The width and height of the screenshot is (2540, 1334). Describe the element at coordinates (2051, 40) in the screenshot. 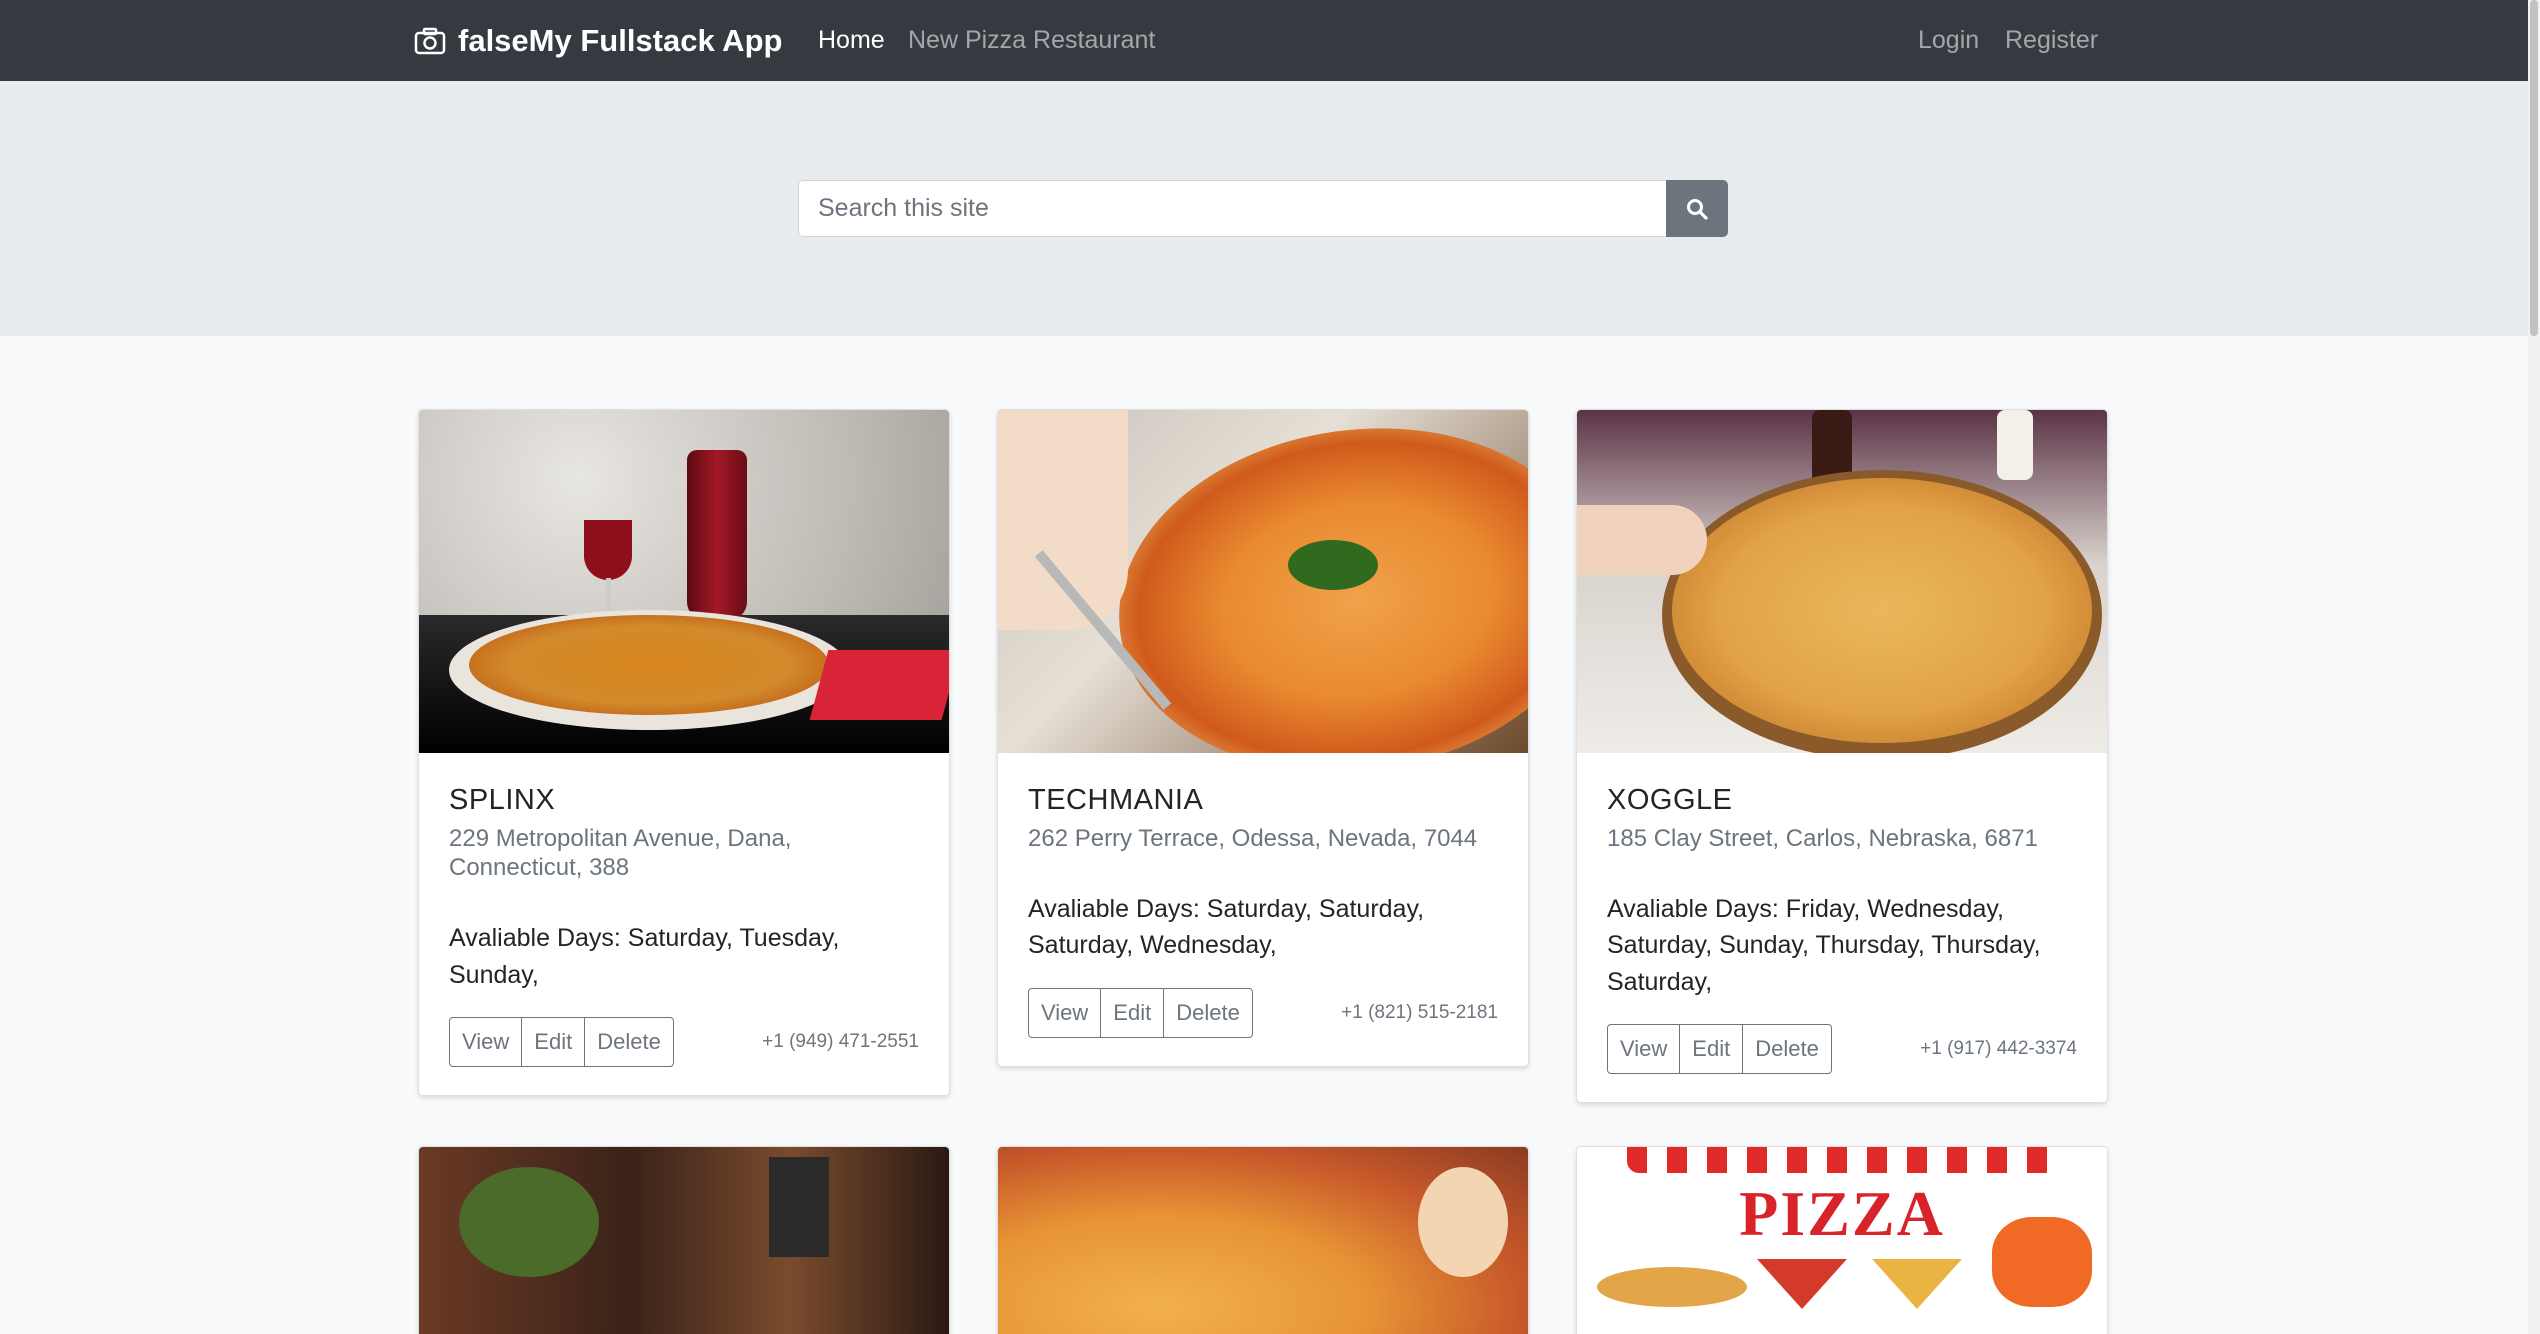

I see `nav-register-link: Register` at that location.